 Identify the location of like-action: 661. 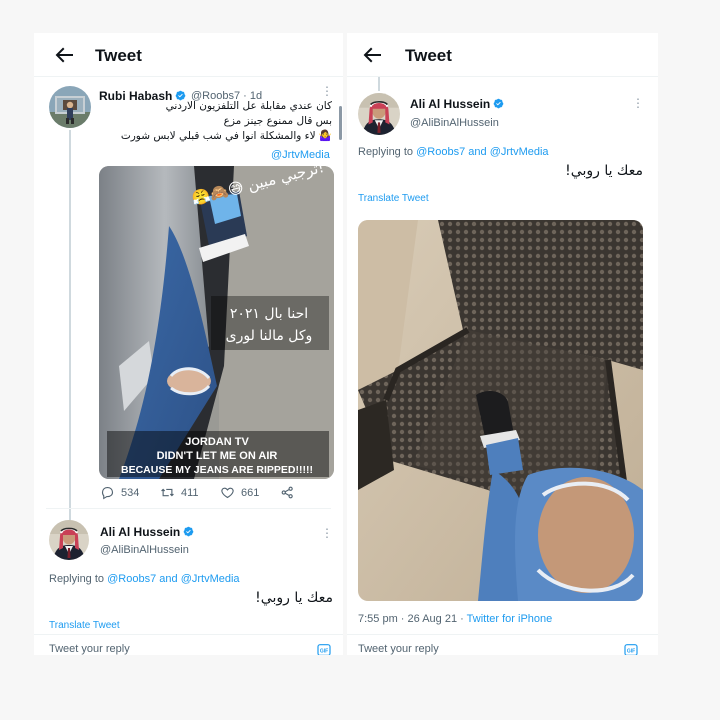
(239, 492).